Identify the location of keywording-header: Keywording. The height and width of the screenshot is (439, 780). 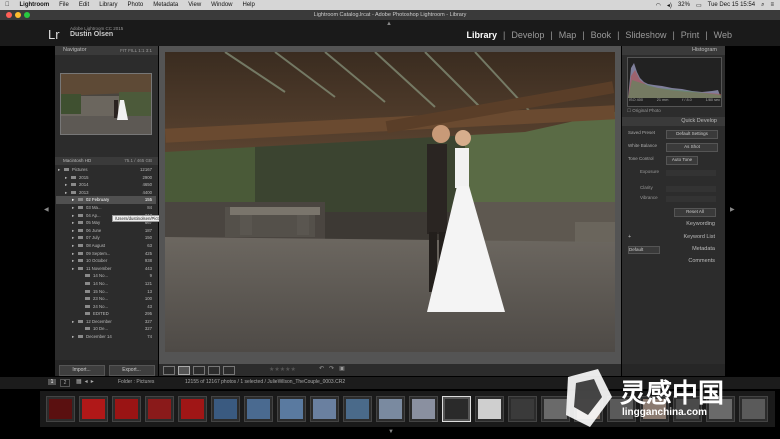
(673, 224).